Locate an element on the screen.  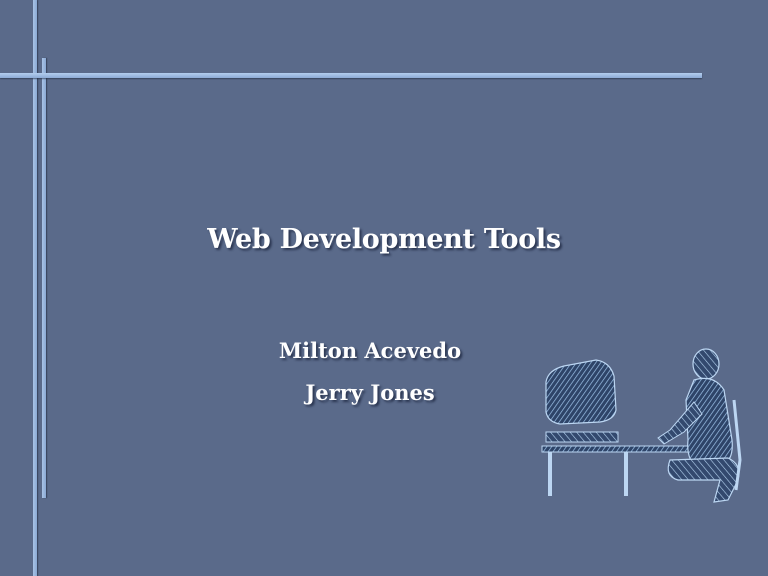
frame-vertical-line-inner is located at coordinates (44, 278).